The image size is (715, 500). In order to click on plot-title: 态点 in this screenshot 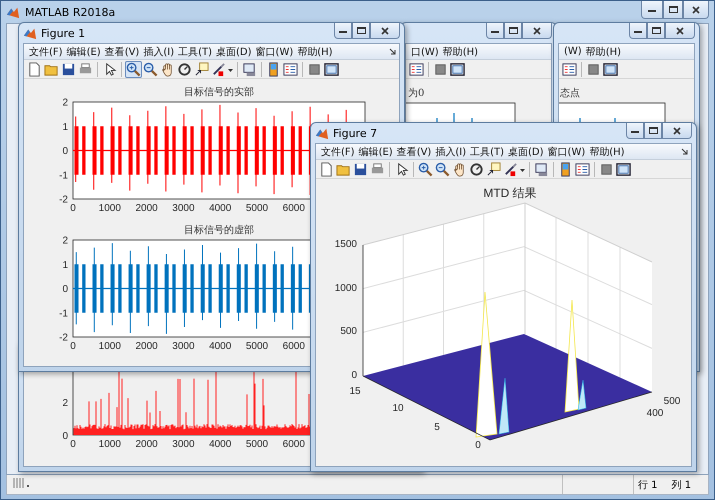, I will do `click(570, 93)`.